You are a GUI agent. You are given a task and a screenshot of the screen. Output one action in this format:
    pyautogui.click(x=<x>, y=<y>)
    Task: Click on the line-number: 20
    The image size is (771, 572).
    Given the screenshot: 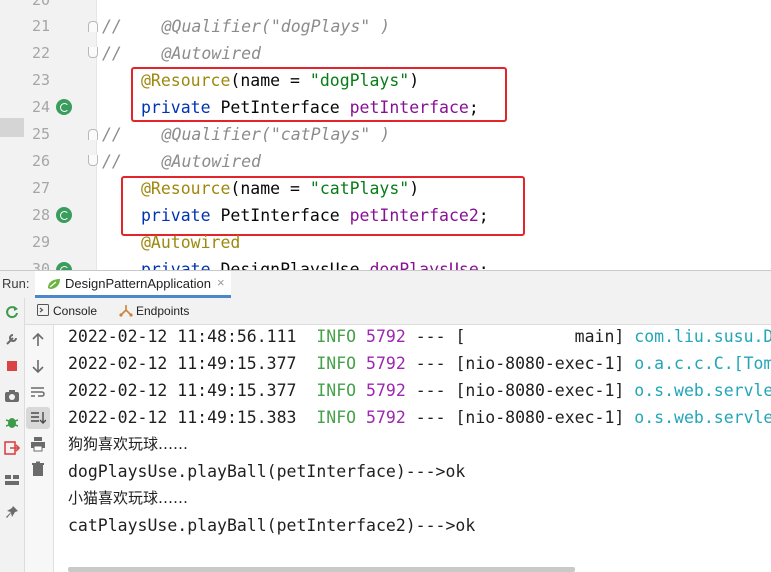 What is the action you would take?
    pyautogui.click(x=40, y=4)
    